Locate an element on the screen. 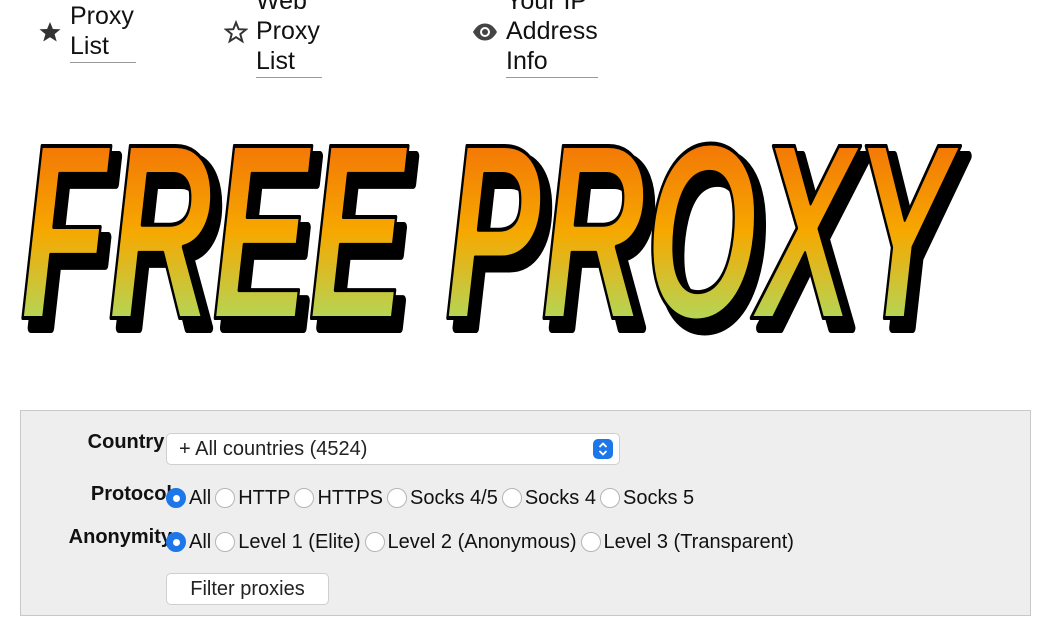  nav-proxy-list: Proxy List is located at coordinates (87, 32).